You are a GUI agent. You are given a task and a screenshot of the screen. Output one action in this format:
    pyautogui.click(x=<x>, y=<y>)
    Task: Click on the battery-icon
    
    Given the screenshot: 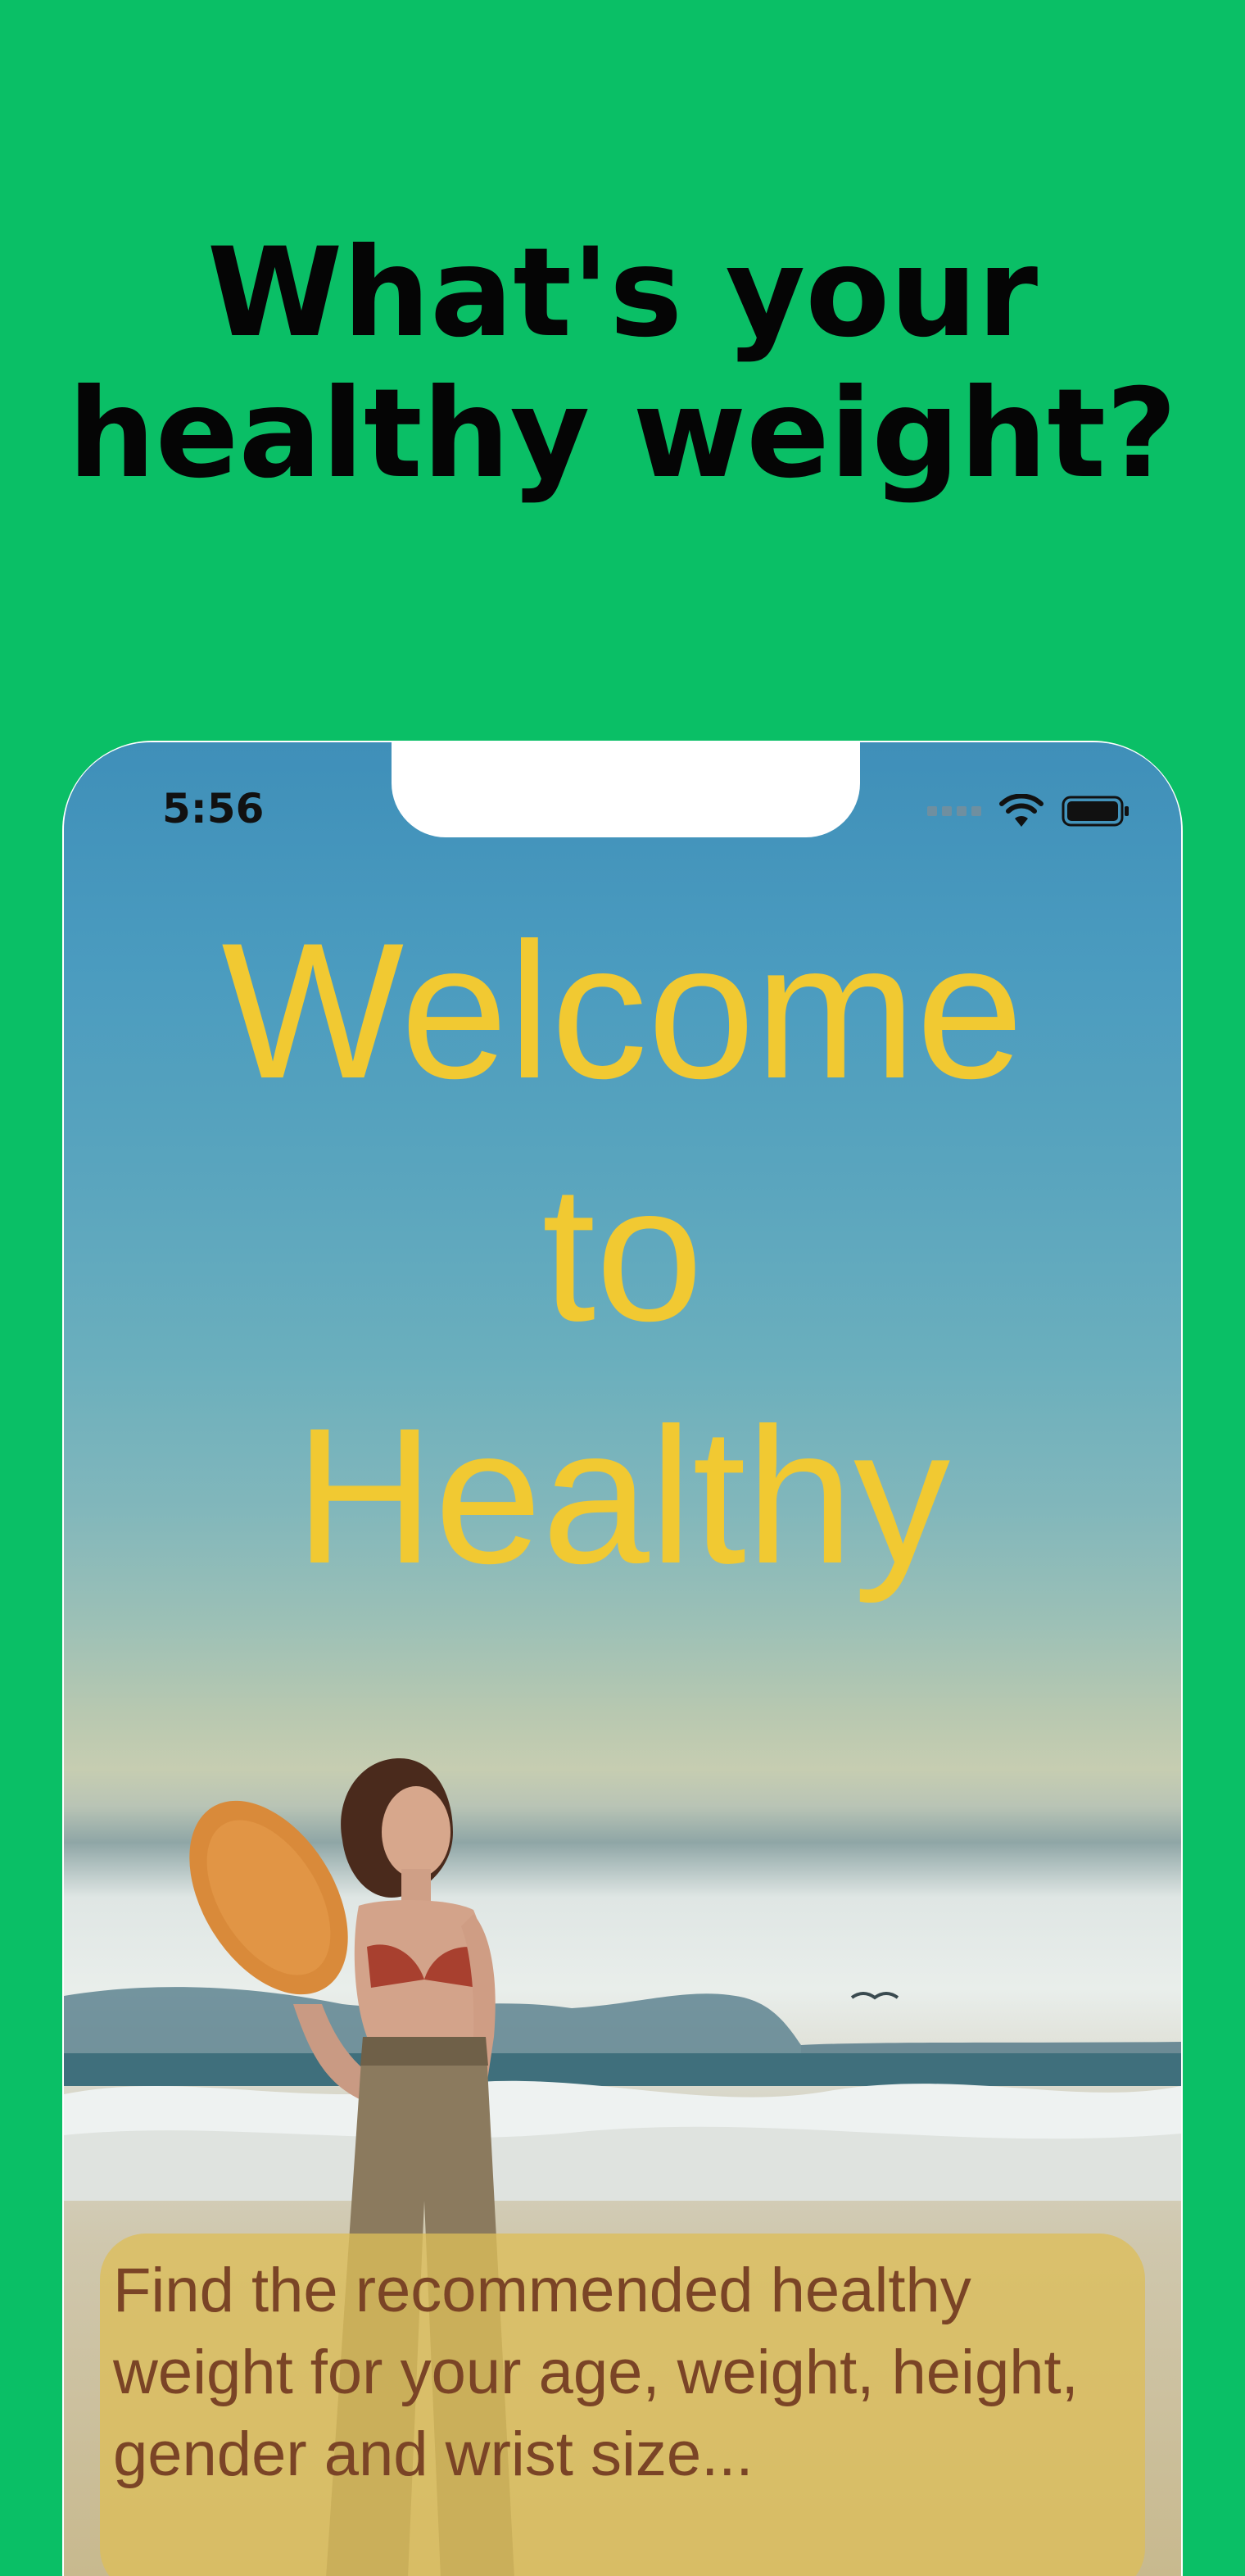 What is the action you would take?
    pyautogui.click(x=1096, y=811)
    